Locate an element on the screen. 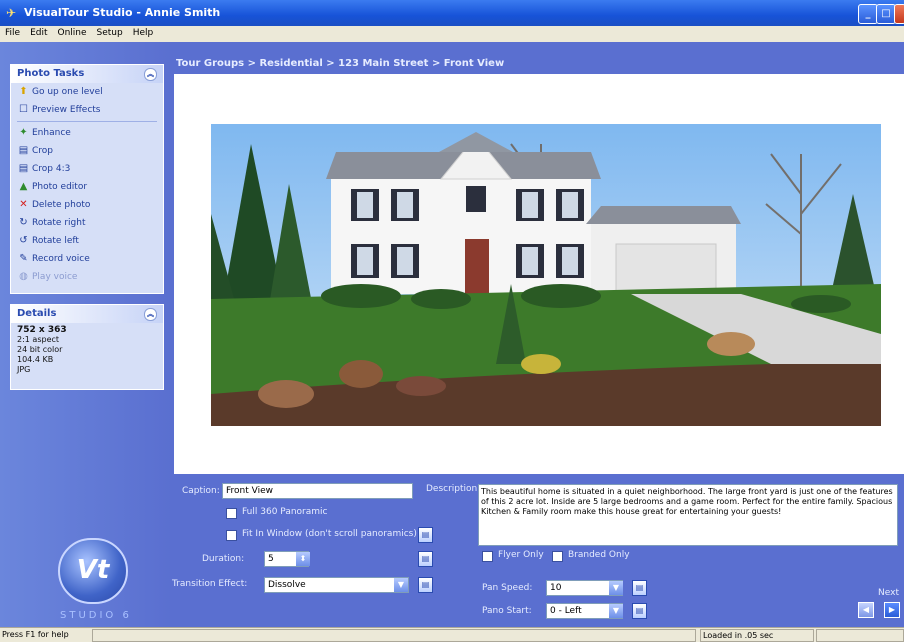  task-label: Play voice is located at coordinates (55, 277).